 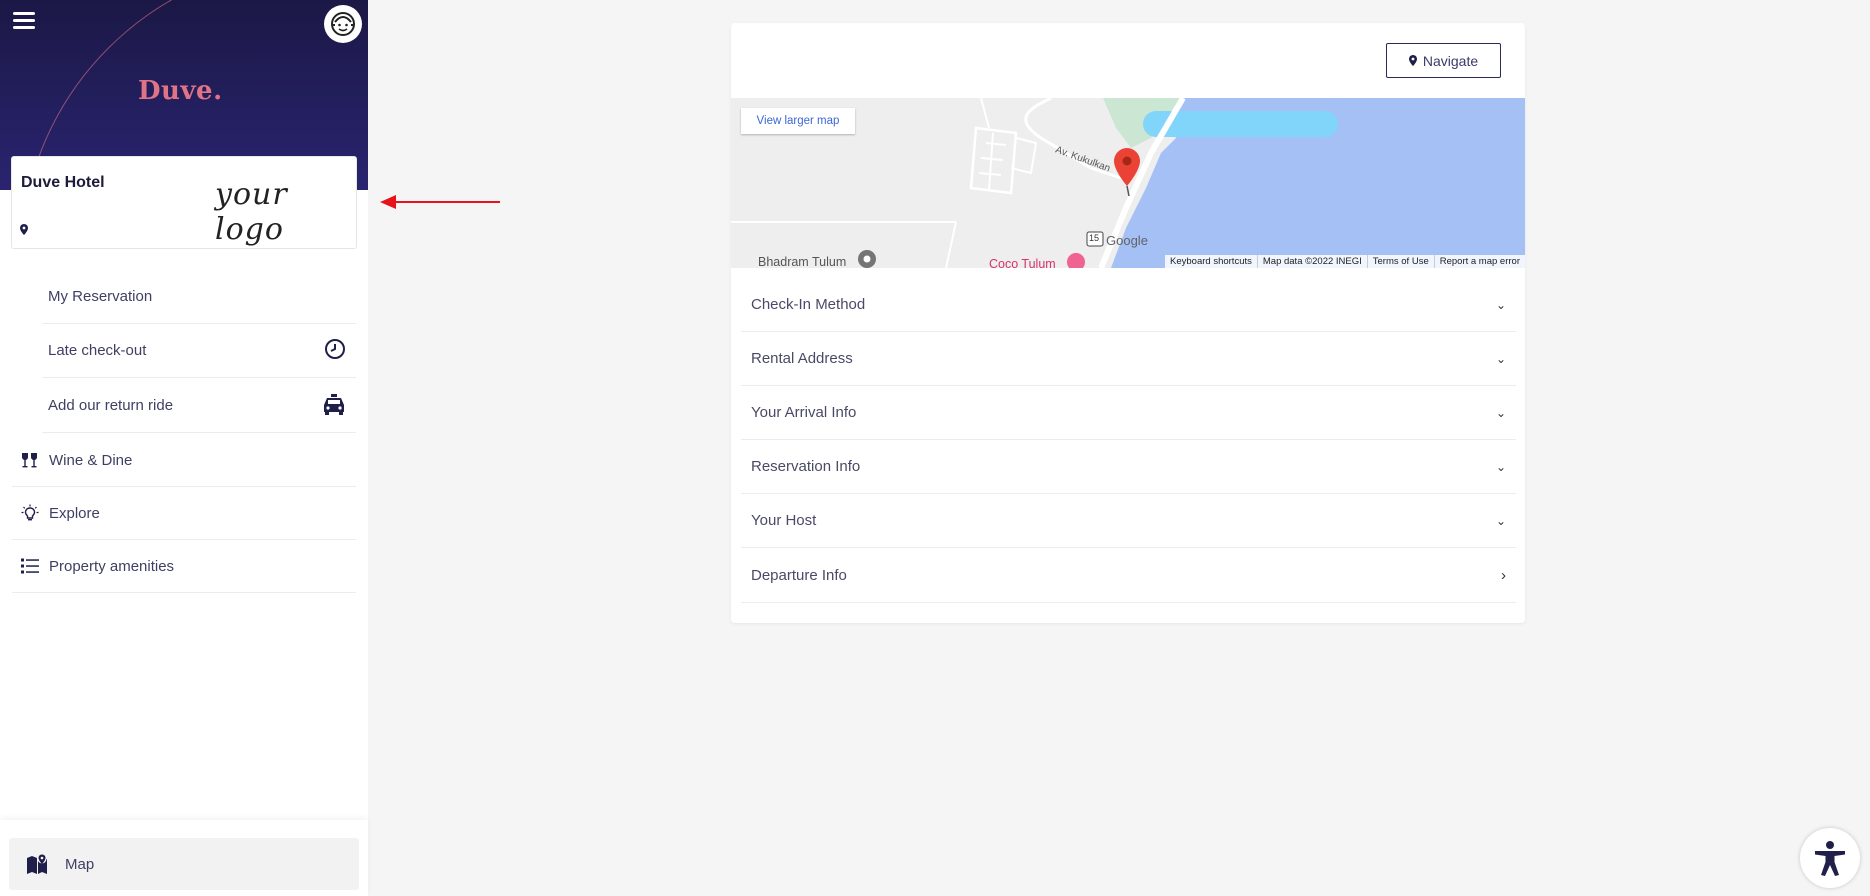 I want to click on view-larger-map-link: View larger map, so click(x=798, y=121).